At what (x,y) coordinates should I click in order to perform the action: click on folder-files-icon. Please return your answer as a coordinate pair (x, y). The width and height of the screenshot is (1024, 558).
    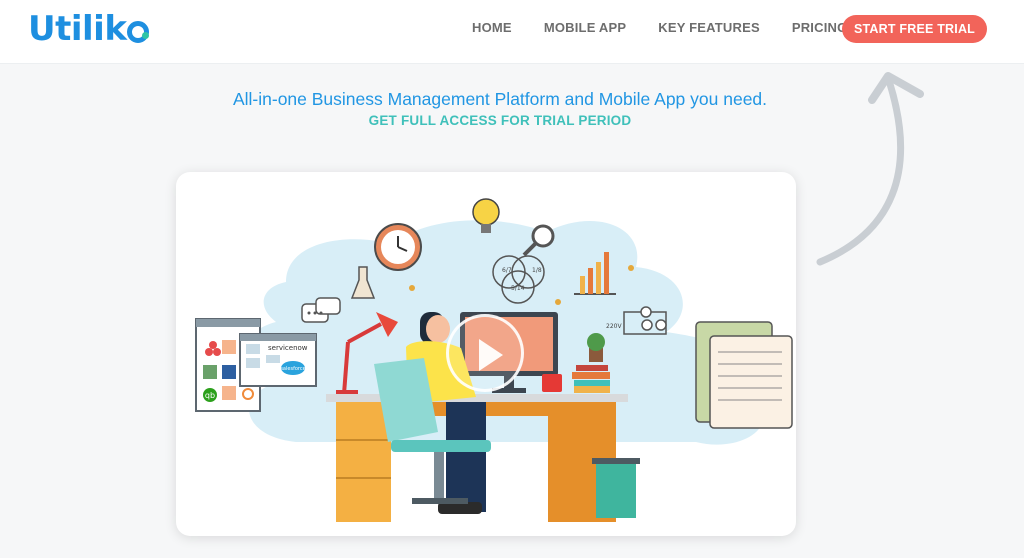
    Looking at the image, I should click on (744, 375).